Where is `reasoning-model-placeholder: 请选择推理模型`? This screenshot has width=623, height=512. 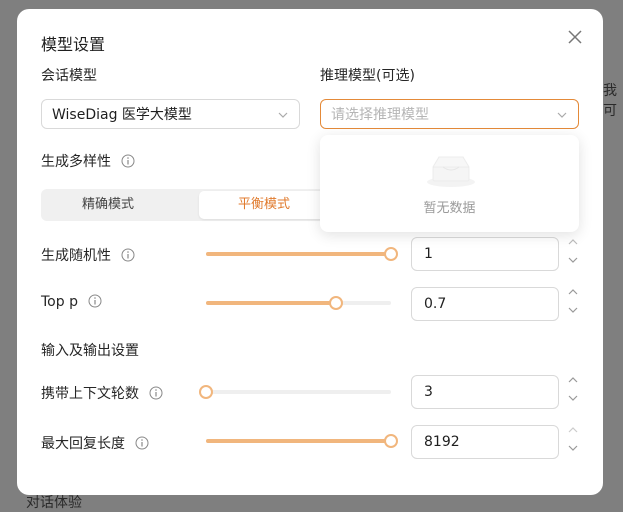 reasoning-model-placeholder: 请选择推理模型 is located at coordinates (380, 115).